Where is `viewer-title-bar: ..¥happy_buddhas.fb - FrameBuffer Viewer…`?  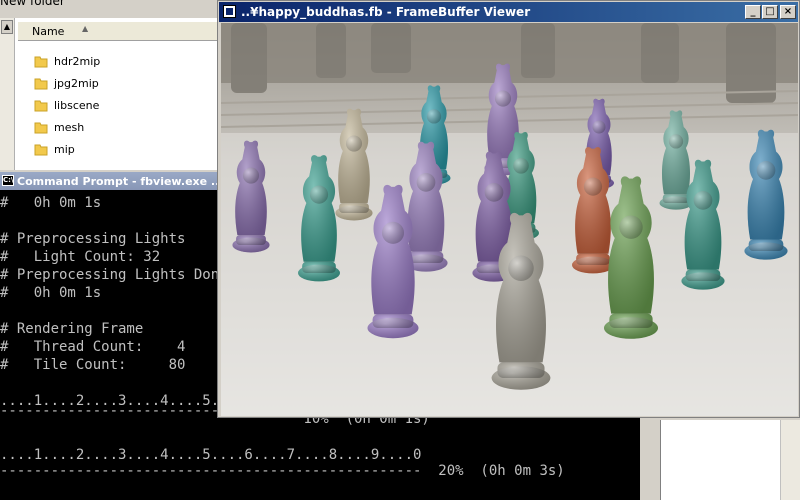 viewer-title-bar: ..¥happy_buddhas.fb - FrameBuffer Viewer… is located at coordinates (508, 12).